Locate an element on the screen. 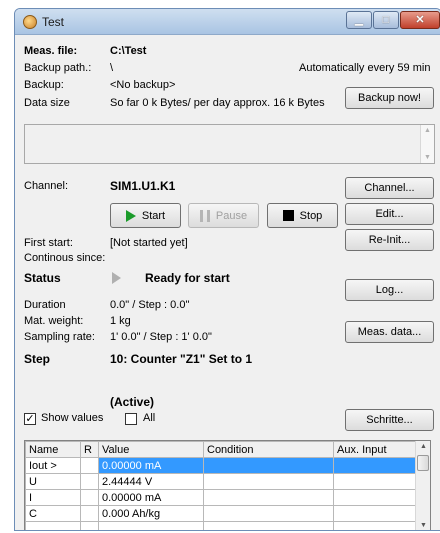  auto-backup-text: Automatically every 59 min is located at coordinates (365, 68).